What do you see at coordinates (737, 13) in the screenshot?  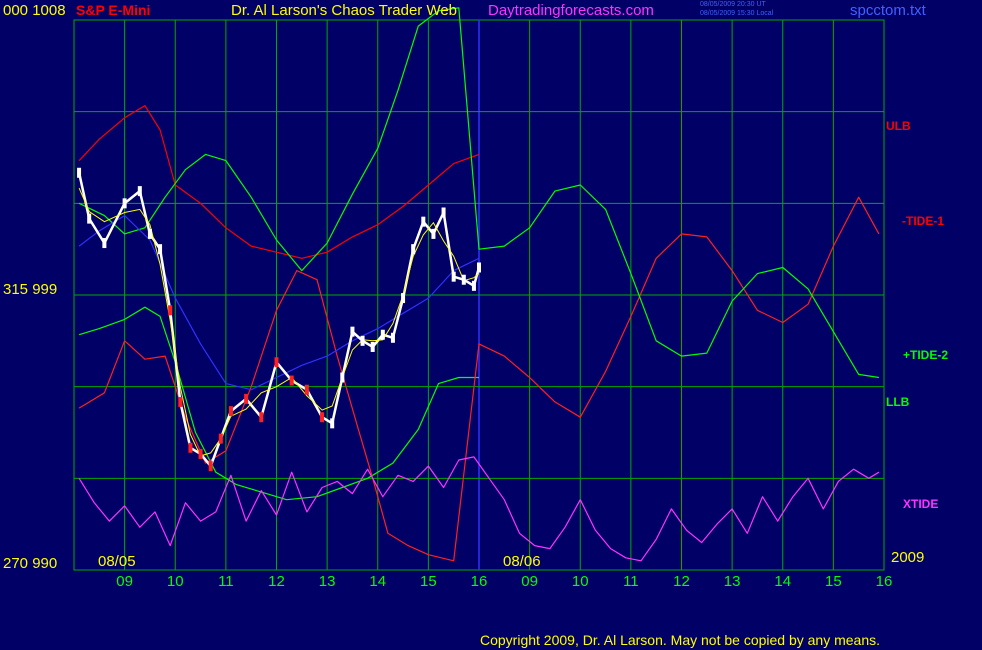 I see `timestamp-local: 08/05/2009 15:30 Local` at bounding box center [737, 13].